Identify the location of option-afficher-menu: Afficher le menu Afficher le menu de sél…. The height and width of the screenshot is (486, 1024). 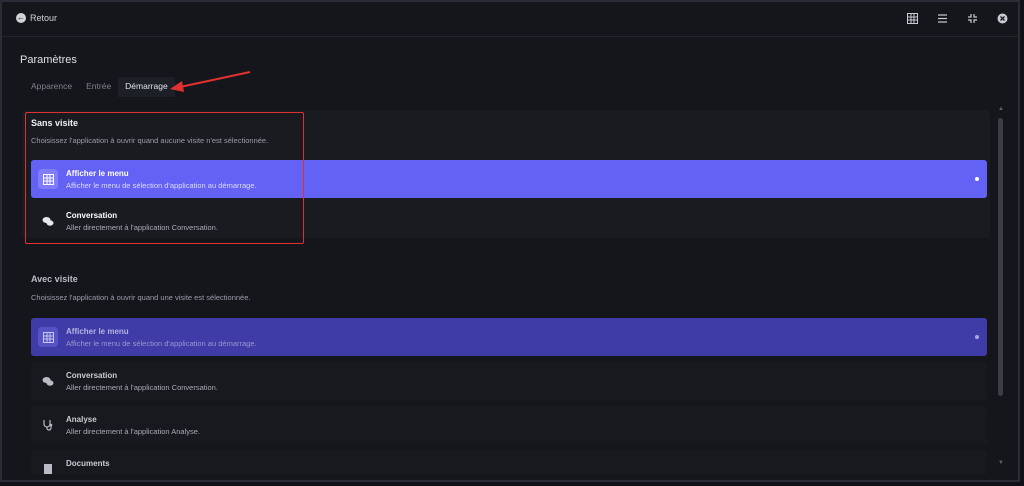
(509, 337).